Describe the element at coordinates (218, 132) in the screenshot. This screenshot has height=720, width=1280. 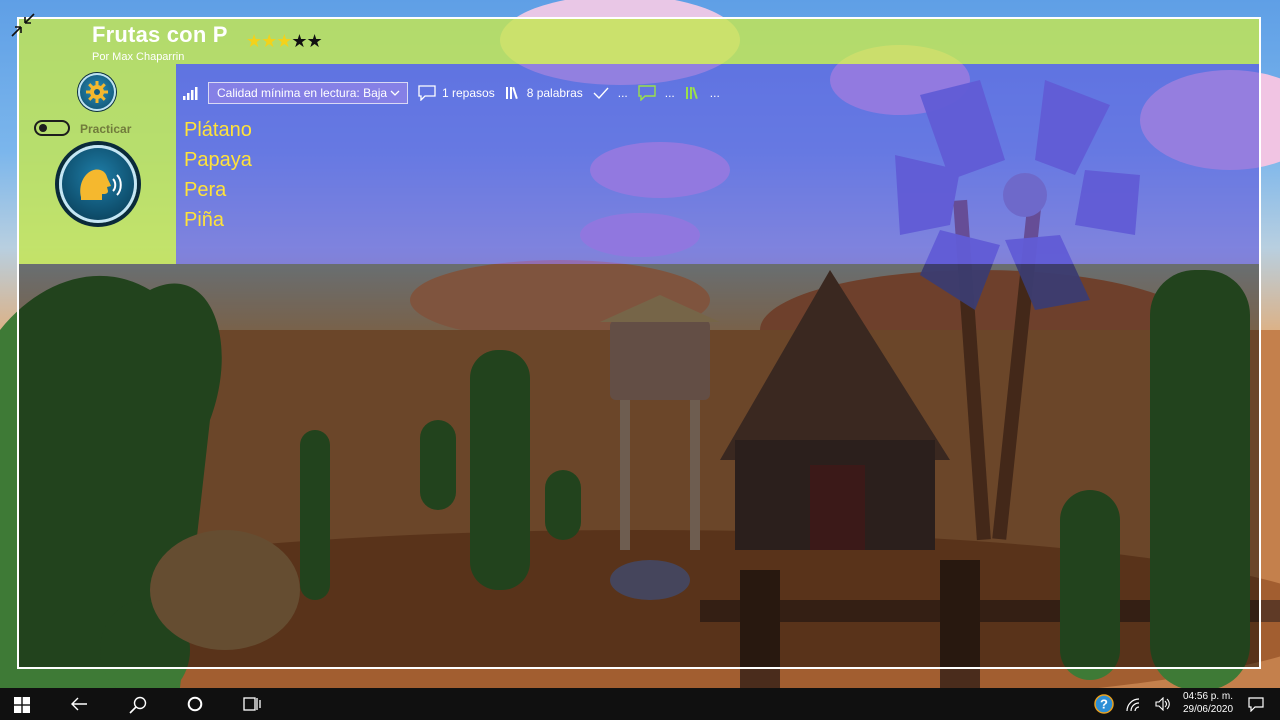
I see `list-item: Plátano` at that location.